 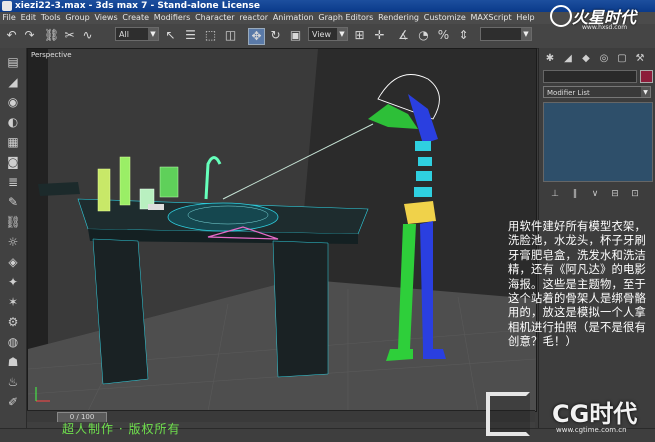 I want to click on menu-modifiers: Modifiers, so click(x=171, y=18).